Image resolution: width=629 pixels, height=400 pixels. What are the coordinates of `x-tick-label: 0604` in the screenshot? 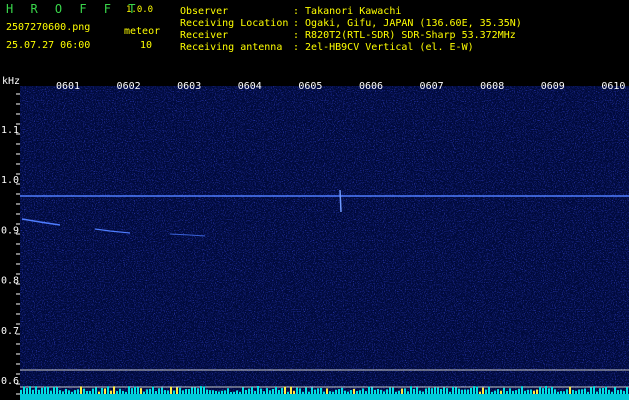 It's located at (250, 86).